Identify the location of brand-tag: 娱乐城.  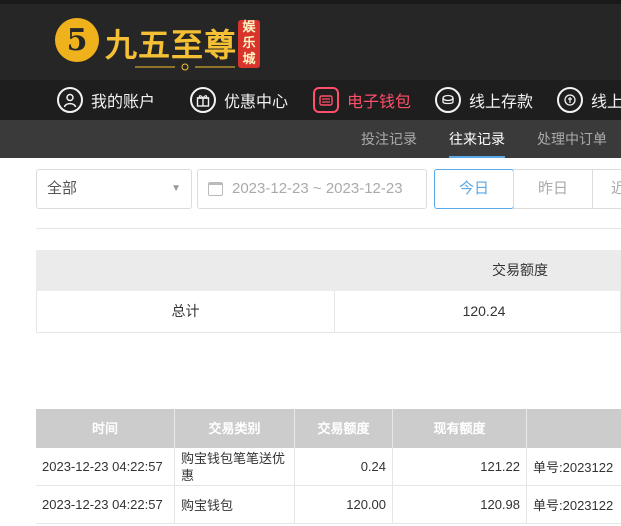
(249, 44).